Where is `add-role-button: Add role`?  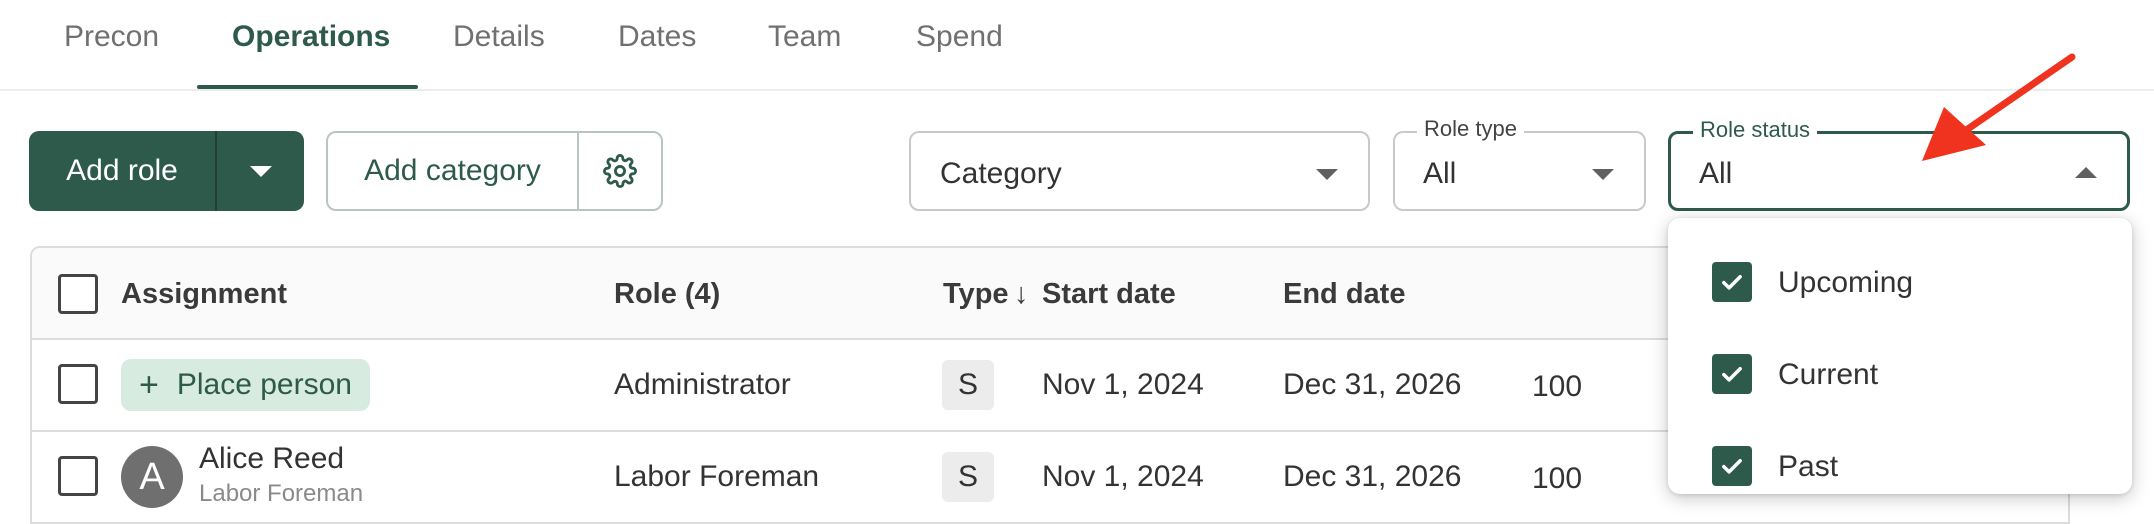
add-role-button: Add role is located at coordinates (122, 171).